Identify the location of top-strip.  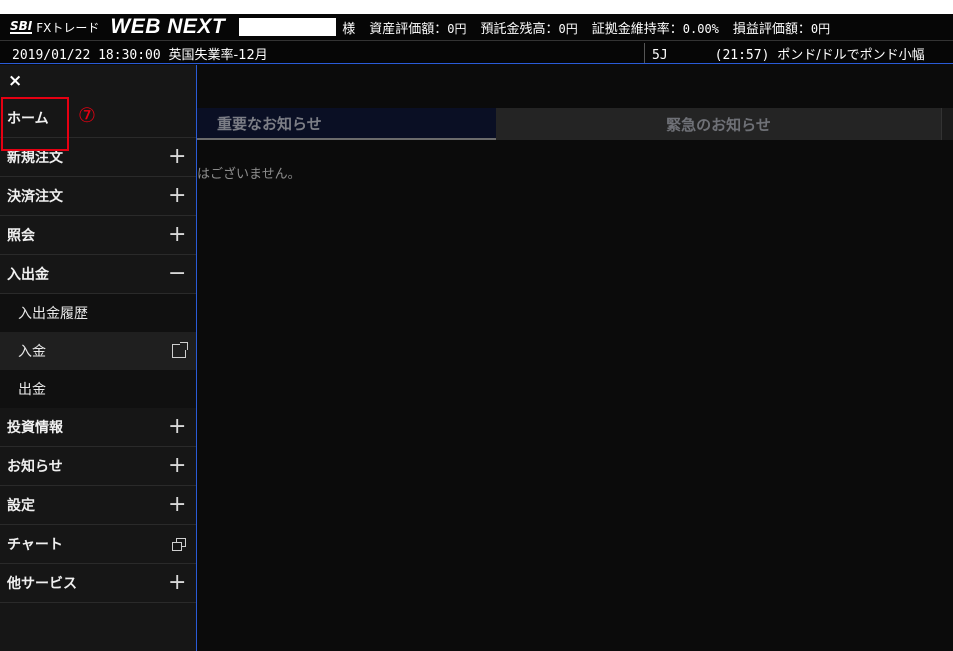
(476, 7).